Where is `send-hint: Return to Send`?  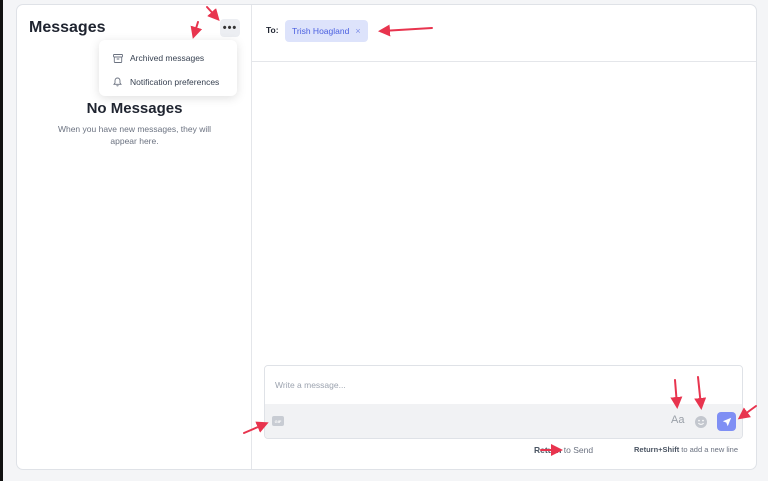 send-hint: Return to Send is located at coordinates (563, 450).